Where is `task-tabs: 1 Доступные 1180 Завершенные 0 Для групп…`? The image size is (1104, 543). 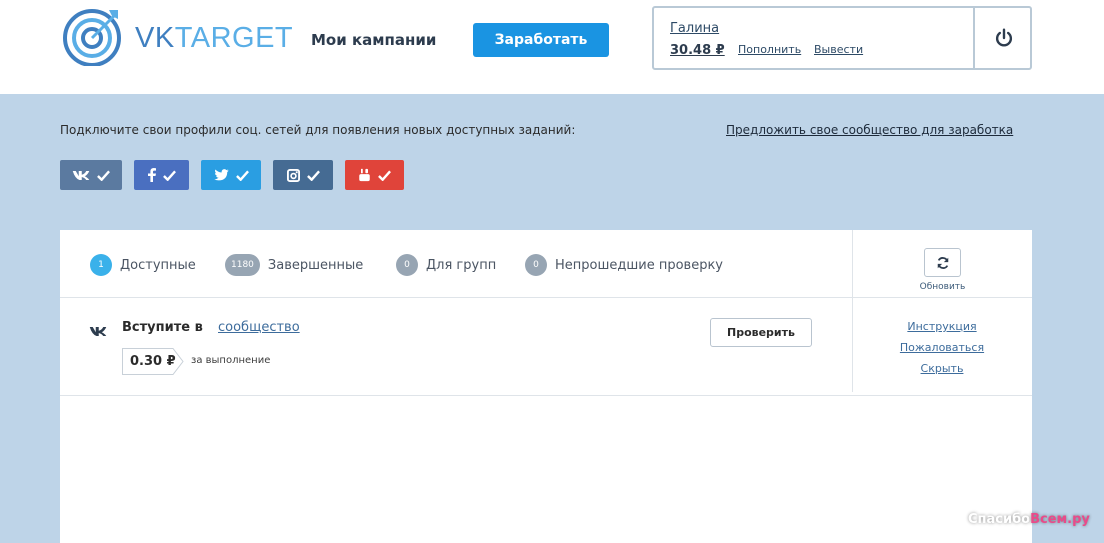
task-tabs: 1 Доступные 1180 Завершенные 0 Для групп… is located at coordinates (456, 264).